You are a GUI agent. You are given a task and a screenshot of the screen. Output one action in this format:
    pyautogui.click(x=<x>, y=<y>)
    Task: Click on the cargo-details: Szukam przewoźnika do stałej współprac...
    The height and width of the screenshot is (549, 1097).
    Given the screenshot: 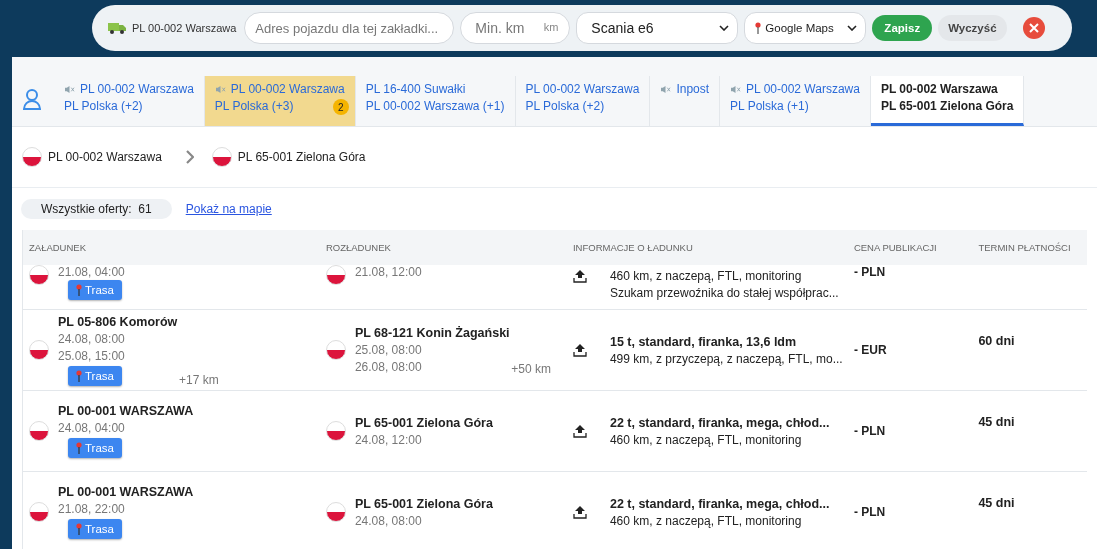 What is the action you would take?
    pyautogui.click(x=724, y=293)
    